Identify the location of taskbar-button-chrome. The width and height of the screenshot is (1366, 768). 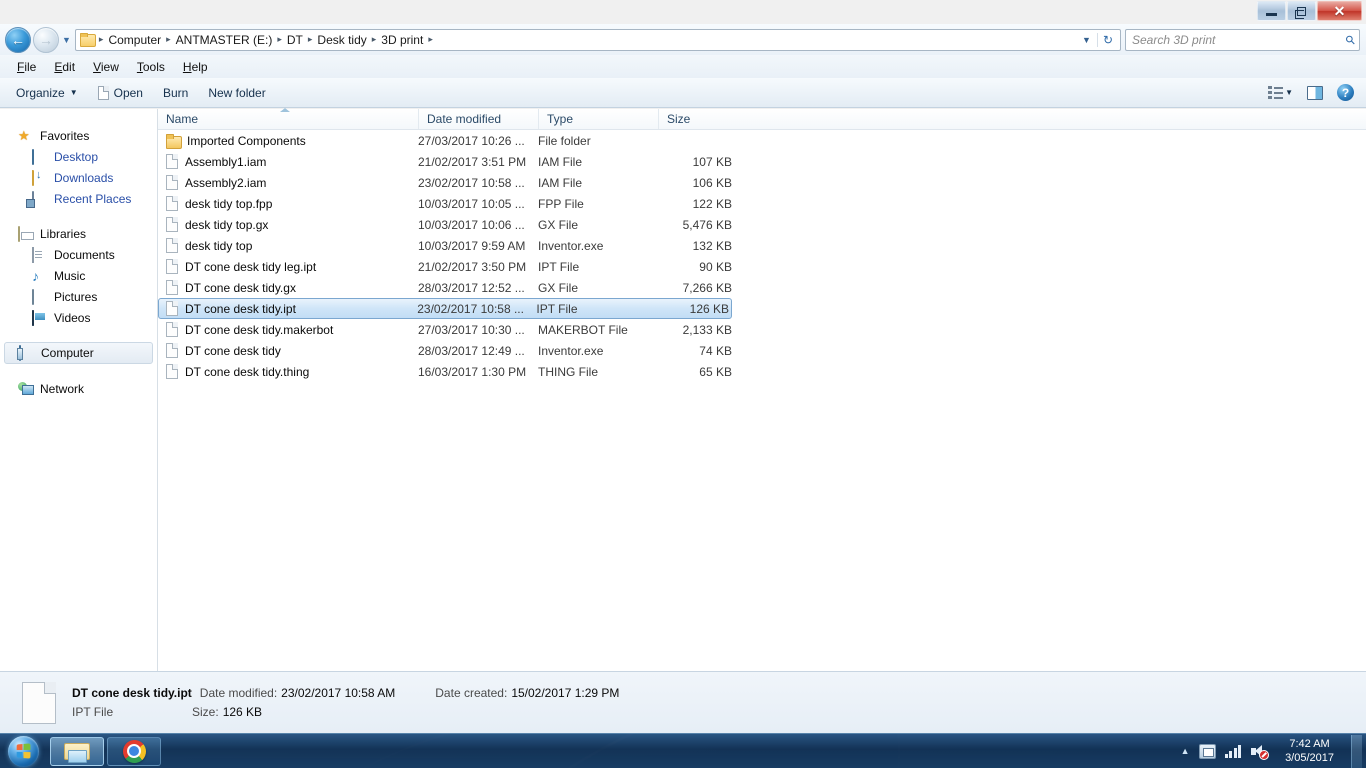
(134, 751).